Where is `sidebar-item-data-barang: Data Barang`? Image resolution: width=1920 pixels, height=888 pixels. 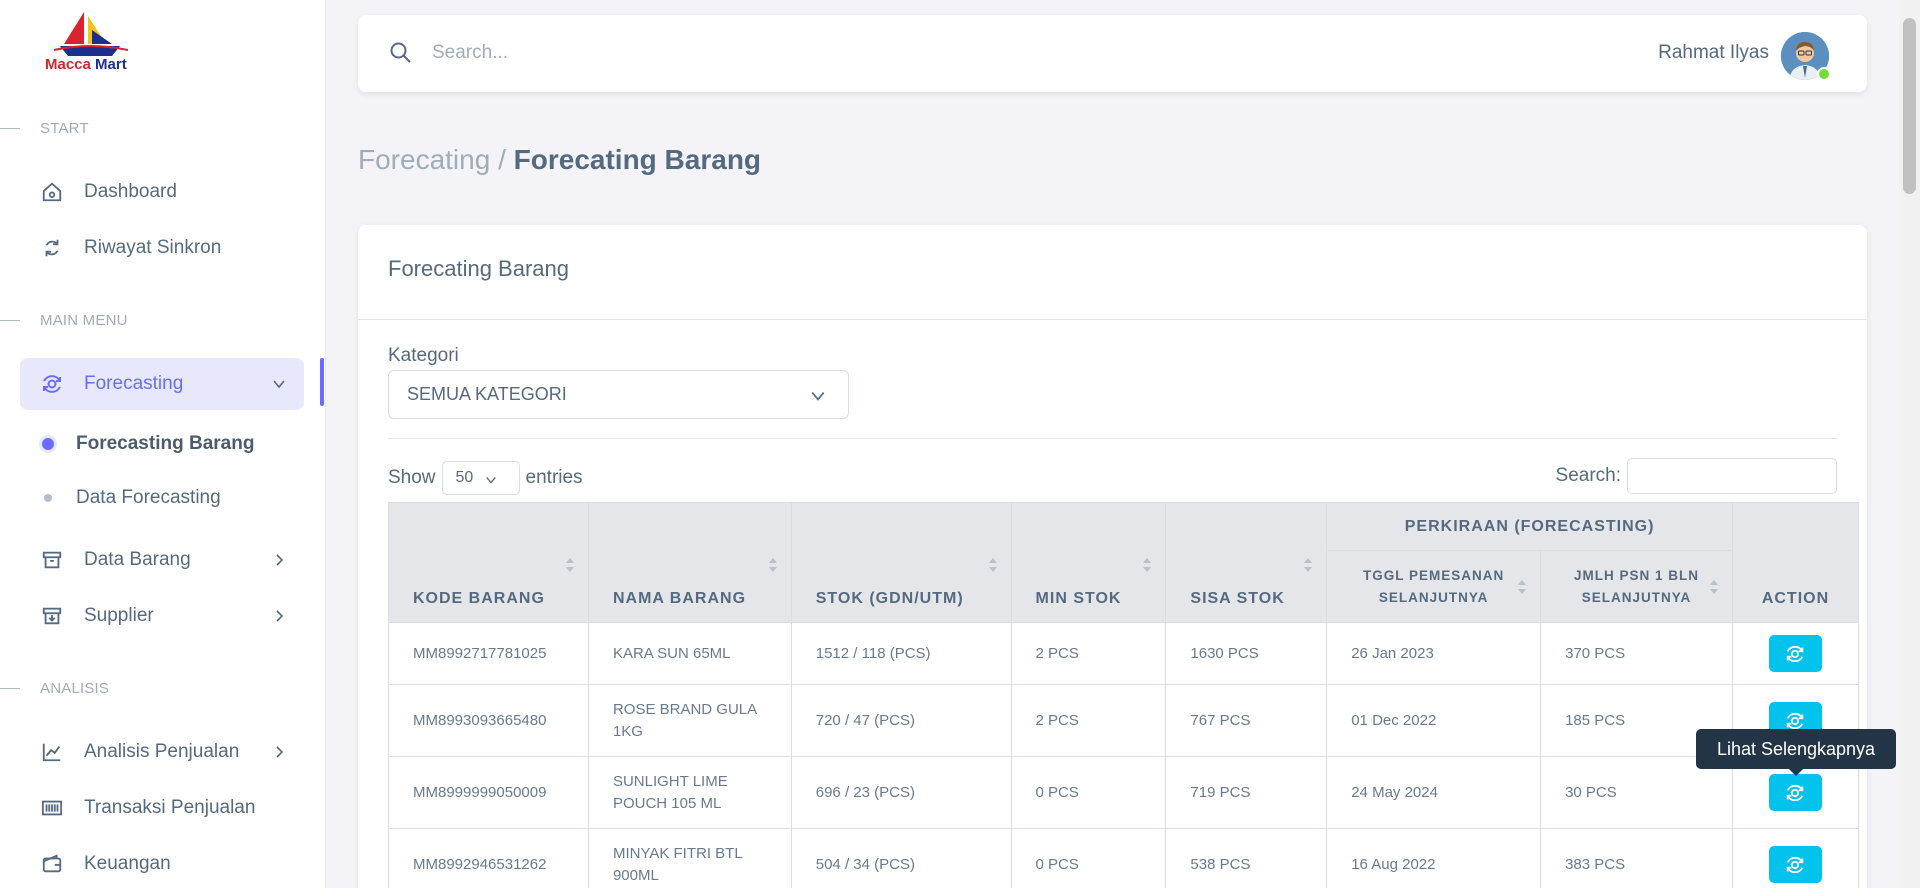 sidebar-item-data-barang: Data Barang is located at coordinates (162, 560).